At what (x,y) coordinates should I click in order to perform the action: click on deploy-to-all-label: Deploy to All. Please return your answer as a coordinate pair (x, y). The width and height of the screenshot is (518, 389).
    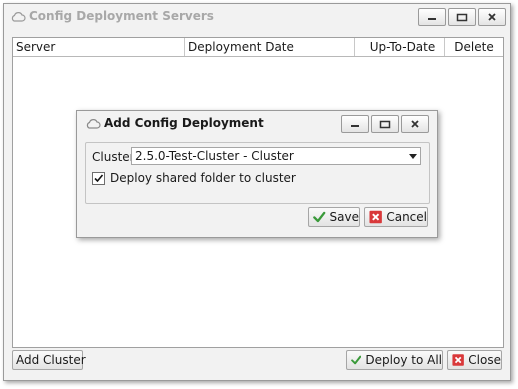
    Looking at the image, I should click on (403, 360).